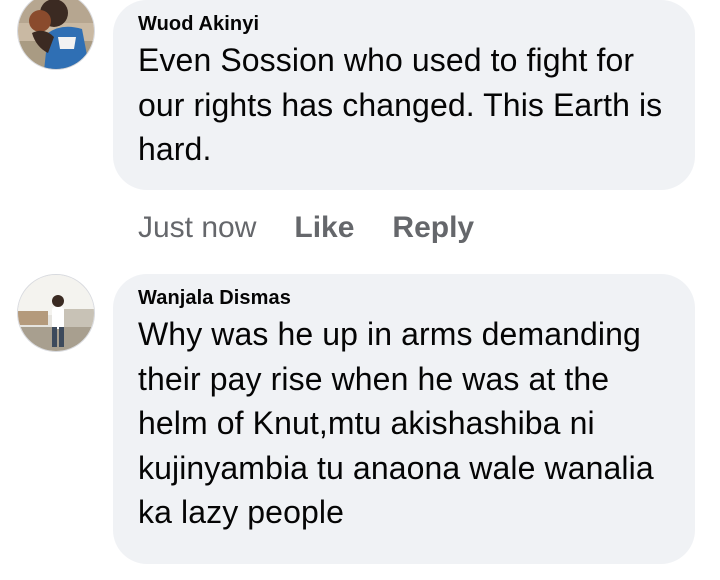 The height and width of the screenshot is (580, 720). What do you see at coordinates (404, 298) in the screenshot?
I see `comment-author: Wanjala Dismas` at bounding box center [404, 298].